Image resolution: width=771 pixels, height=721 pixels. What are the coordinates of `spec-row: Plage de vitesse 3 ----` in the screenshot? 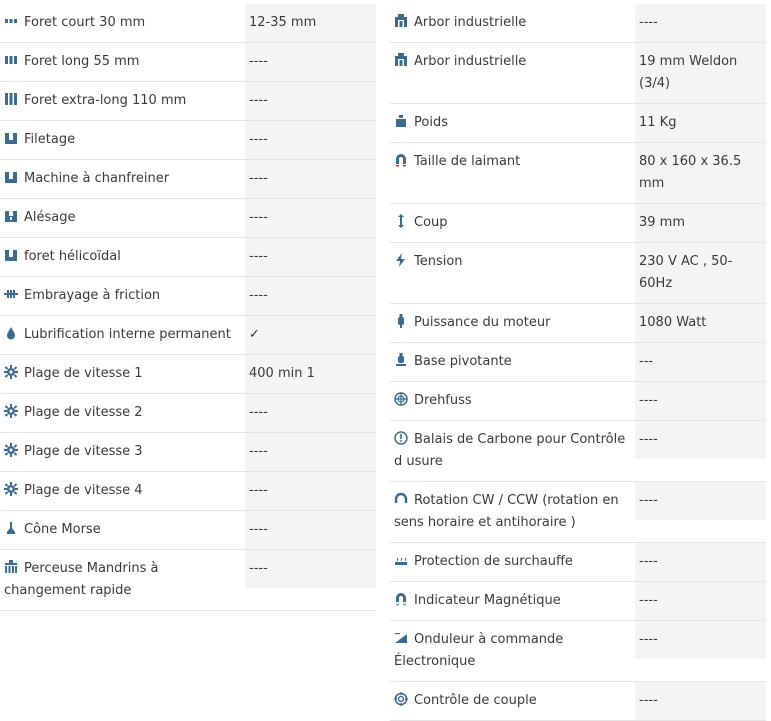 It's located at (188, 452).